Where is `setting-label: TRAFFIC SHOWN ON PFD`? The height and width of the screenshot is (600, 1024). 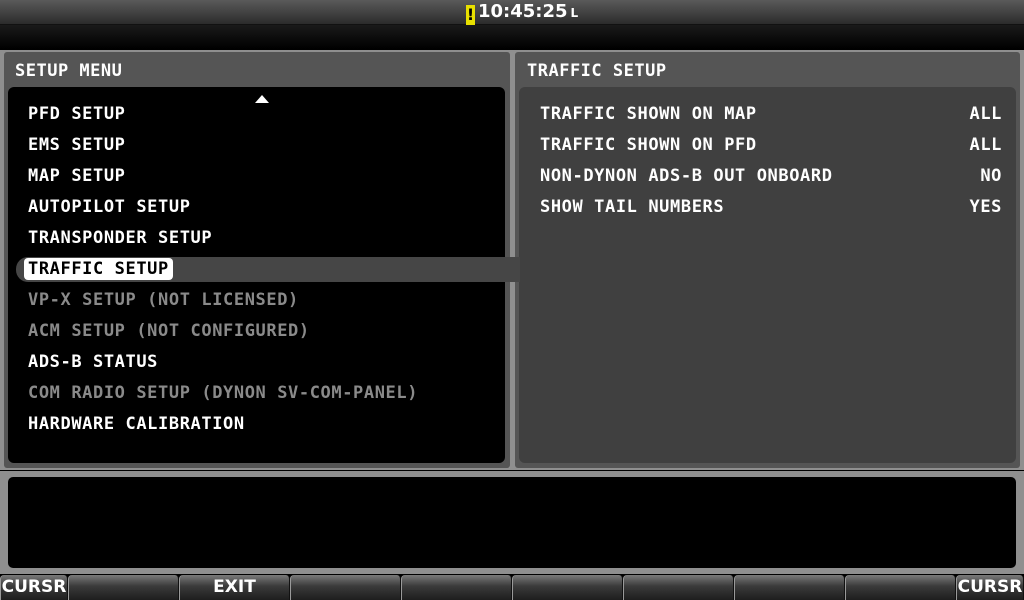
setting-label: TRAFFIC SHOWN ON PFD is located at coordinates (648, 145).